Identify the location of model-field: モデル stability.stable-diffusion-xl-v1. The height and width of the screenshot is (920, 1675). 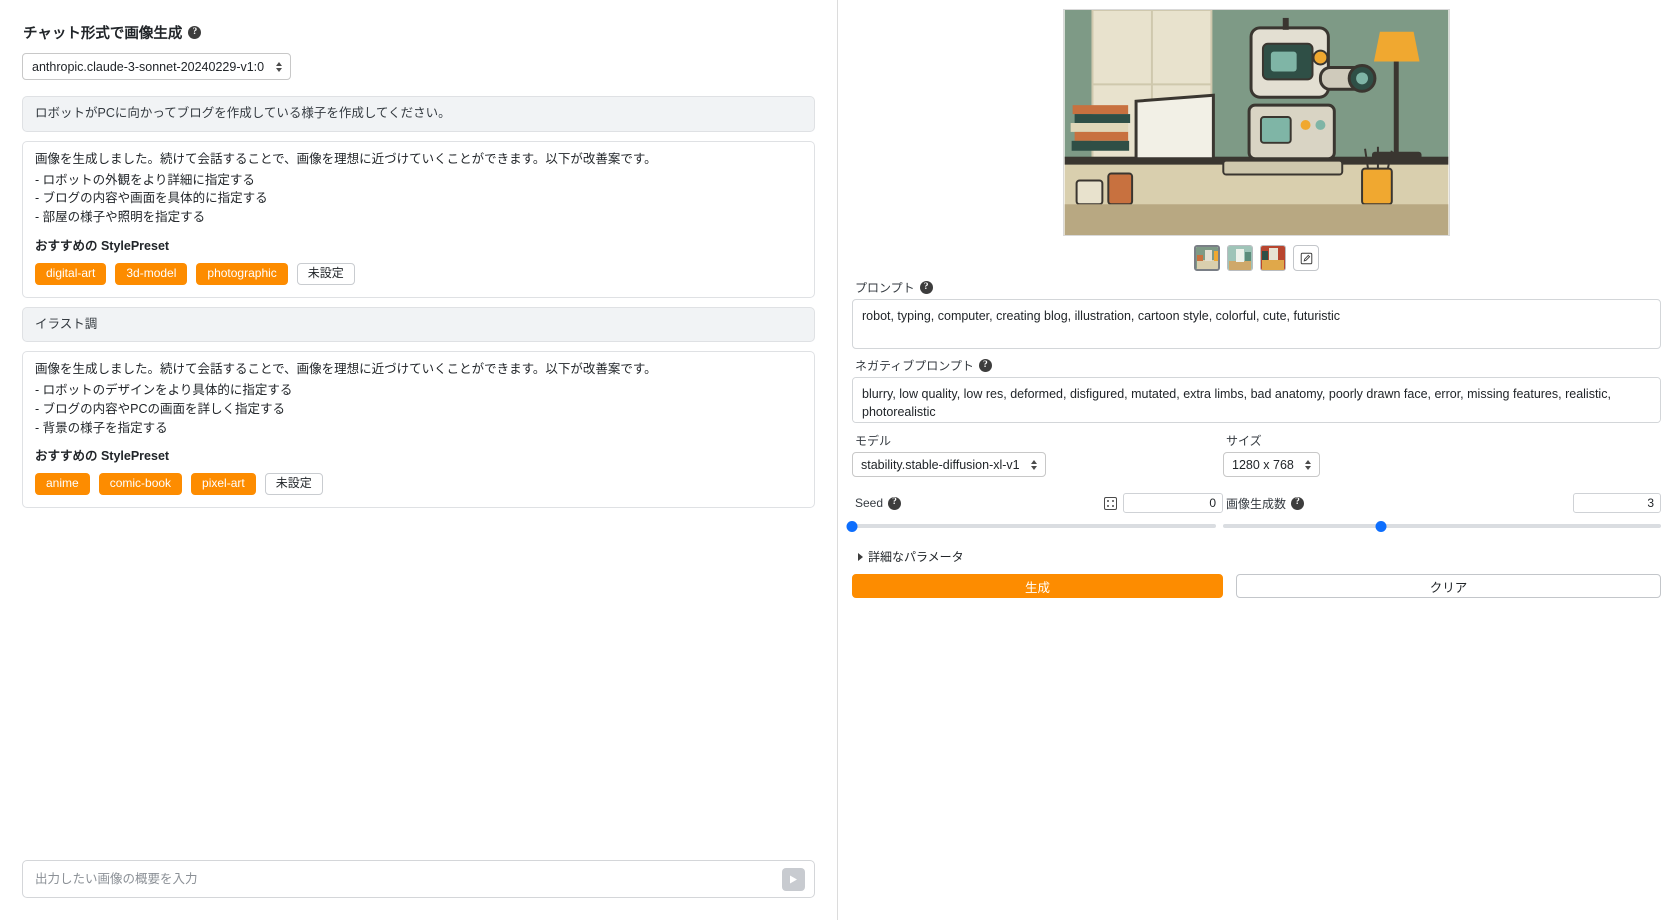
(1037, 454).